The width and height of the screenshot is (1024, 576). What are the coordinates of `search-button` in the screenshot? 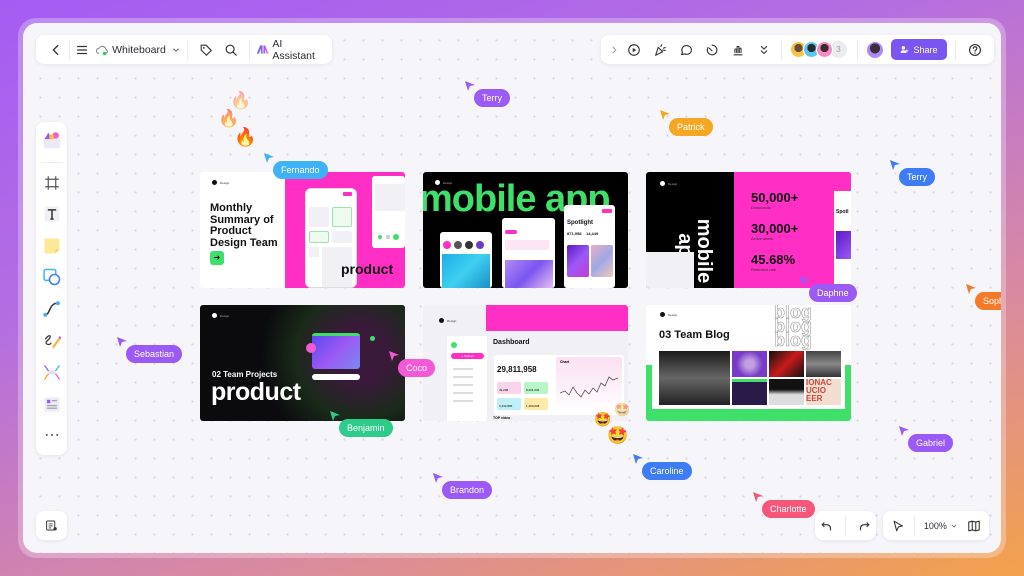 It's located at (231, 50).